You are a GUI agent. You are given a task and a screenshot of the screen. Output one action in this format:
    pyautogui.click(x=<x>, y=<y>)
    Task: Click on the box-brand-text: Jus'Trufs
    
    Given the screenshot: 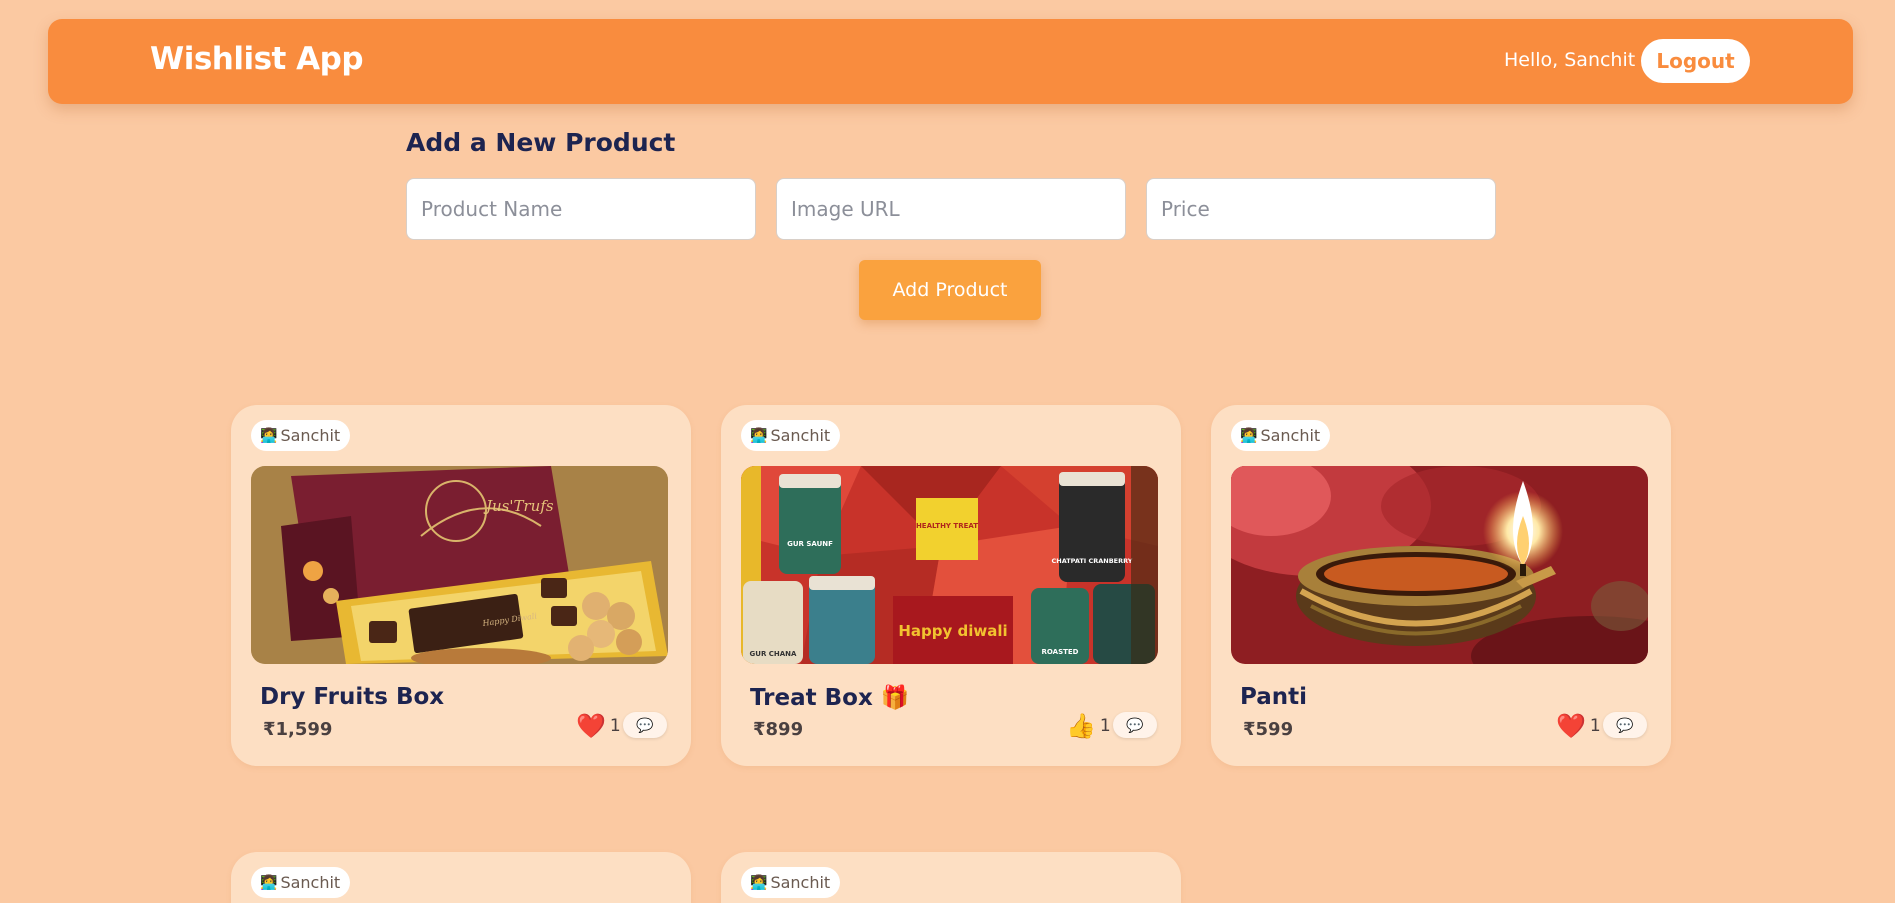 What is the action you would take?
    pyautogui.click(x=518, y=506)
    